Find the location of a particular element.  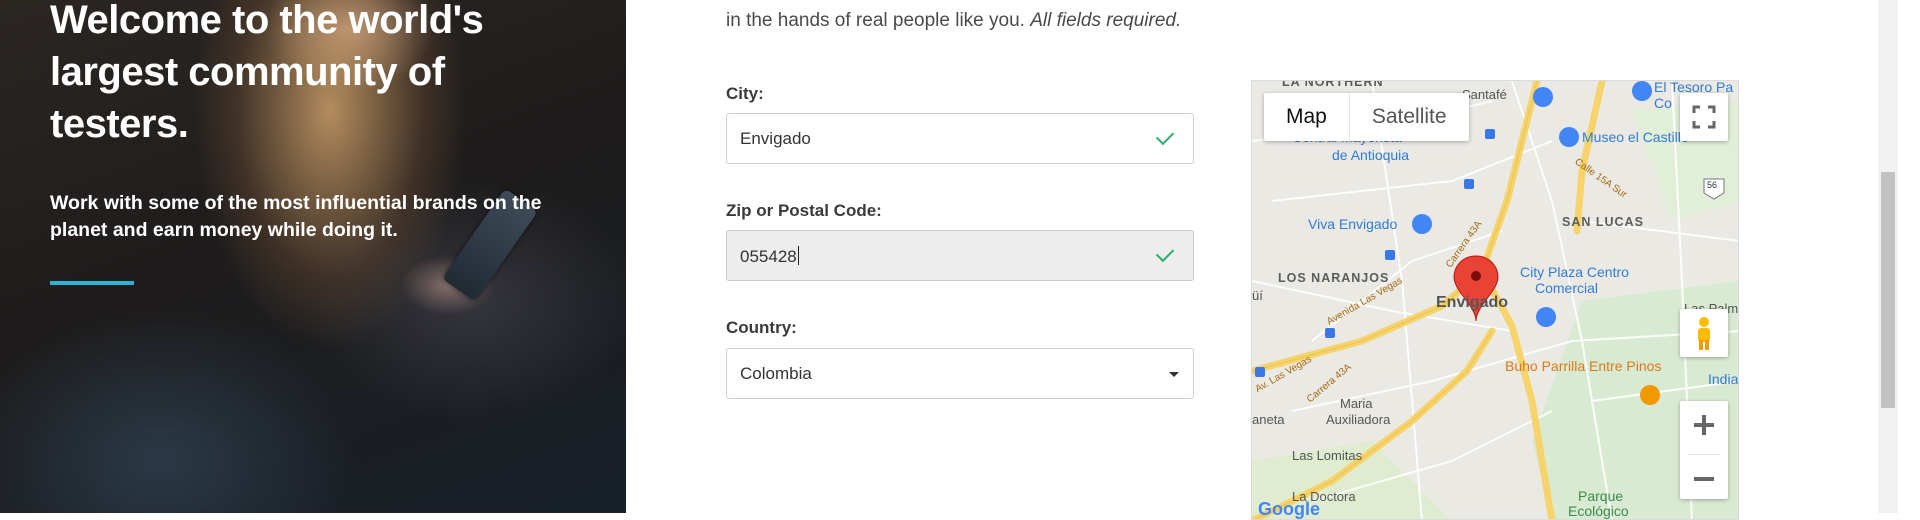

zoom-out-button is located at coordinates (1704, 479).